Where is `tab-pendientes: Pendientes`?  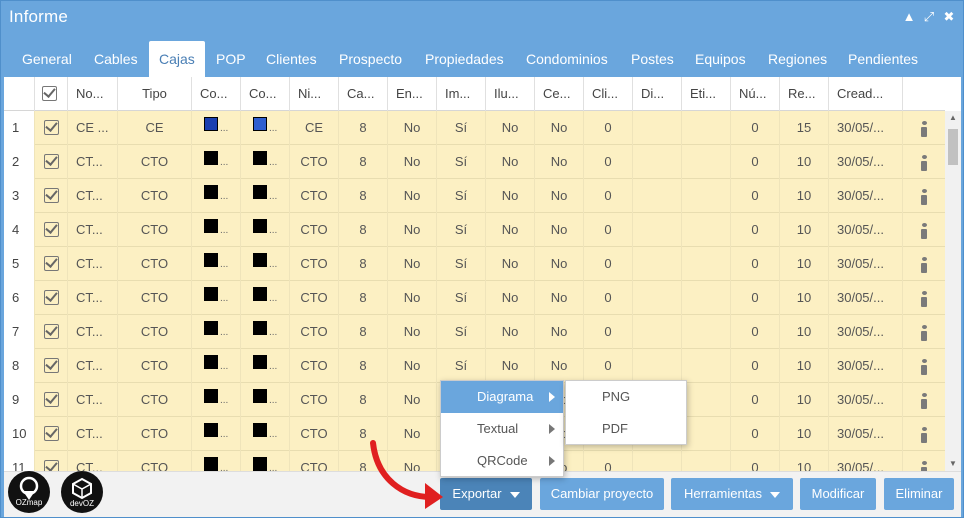
tab-pendientes: Pendientes is located at coordinates (883, 59).